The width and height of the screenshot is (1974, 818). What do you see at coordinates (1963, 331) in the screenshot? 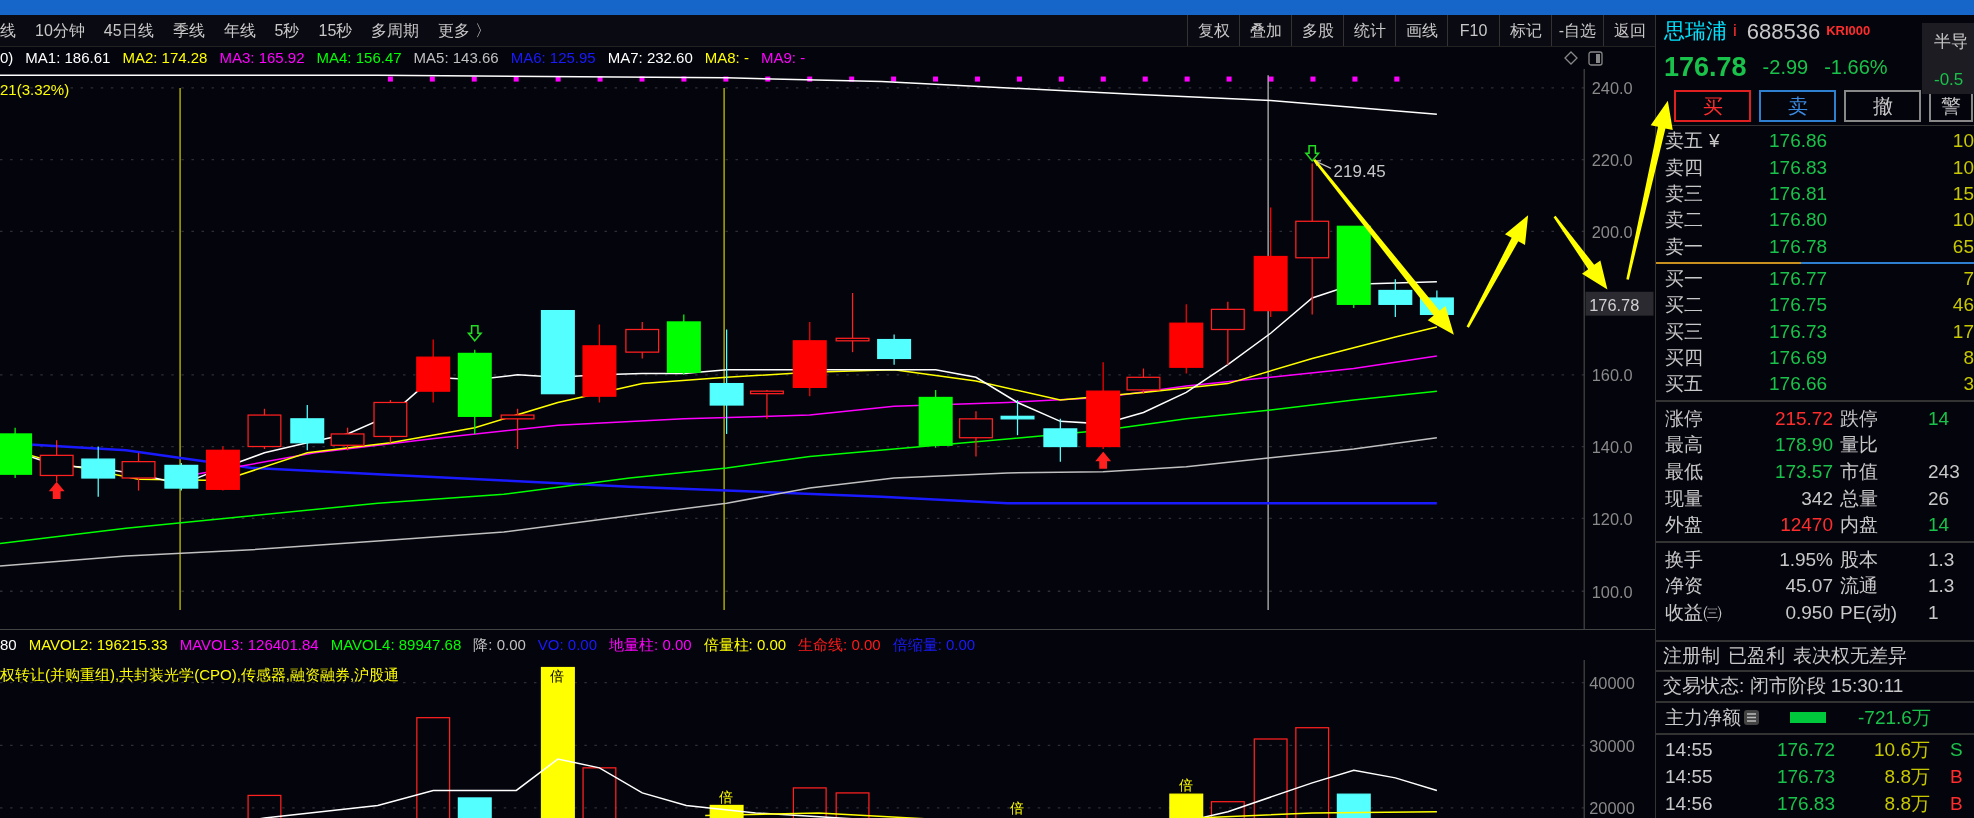
I see `order-volume: 17` at bounding box center [1963, 331].